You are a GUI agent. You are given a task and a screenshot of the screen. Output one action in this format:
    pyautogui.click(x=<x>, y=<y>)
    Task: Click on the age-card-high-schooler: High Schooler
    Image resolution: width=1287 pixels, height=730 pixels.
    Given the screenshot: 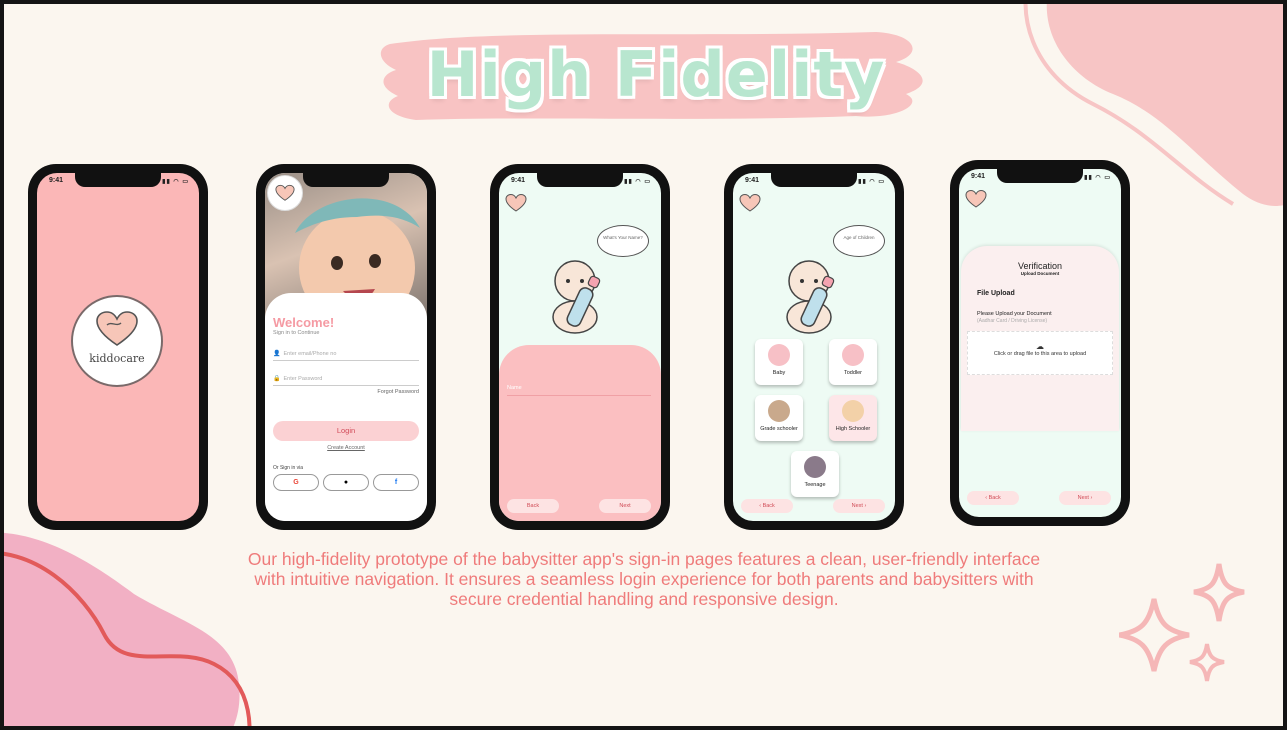 What is the action you would take?
    pyautogui.click(x=853, y=418)
    